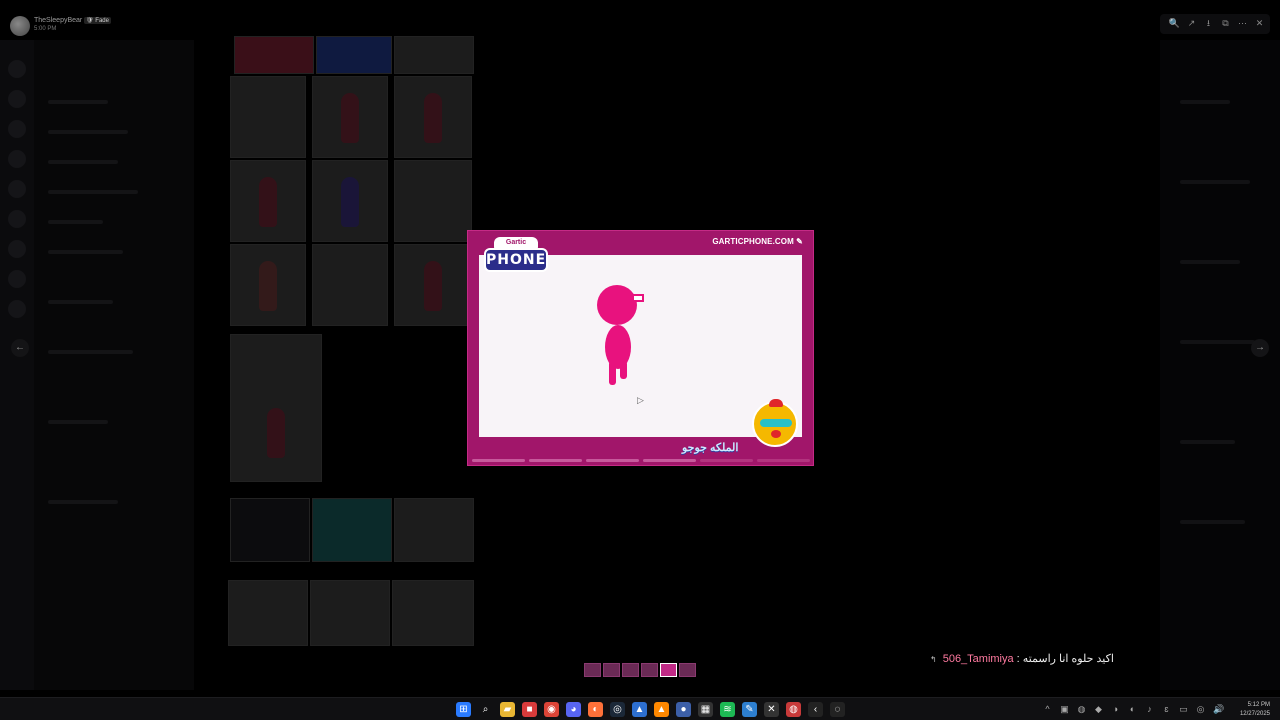 This screenshot has width=1280, height=720. What do you see at coordinates (640, 670) in the screenshot?
I see `thumbnail-strip` at bounding box center [640, 670].